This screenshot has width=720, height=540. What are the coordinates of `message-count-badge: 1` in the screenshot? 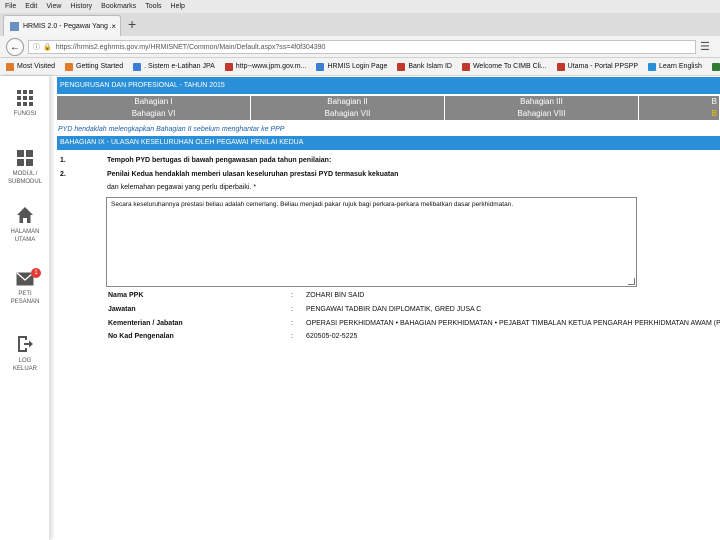 It's located at (36, 273).